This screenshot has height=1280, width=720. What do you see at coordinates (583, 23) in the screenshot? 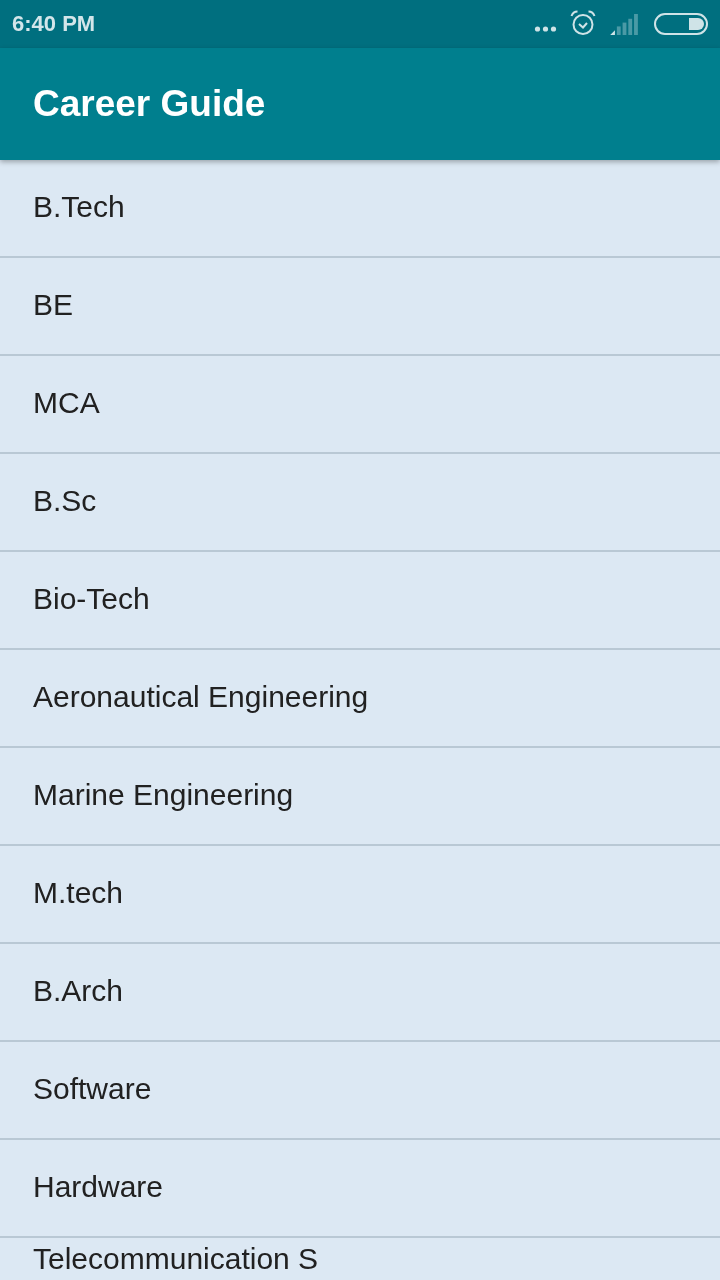
I see `alarm-clock-icon` at bounding box center [583, 23].